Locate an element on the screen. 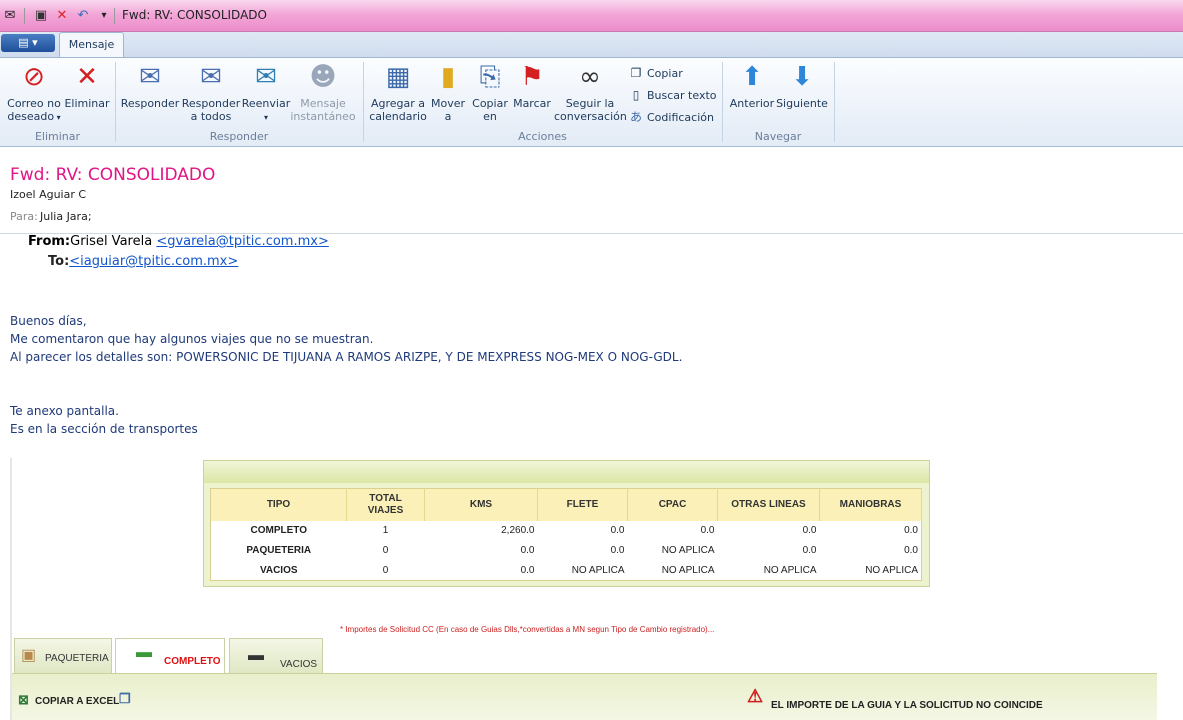 The width and height of the screenshot is (1183, 720). tab-completo-label: COMPLETO is located at coordinates (192, 661).